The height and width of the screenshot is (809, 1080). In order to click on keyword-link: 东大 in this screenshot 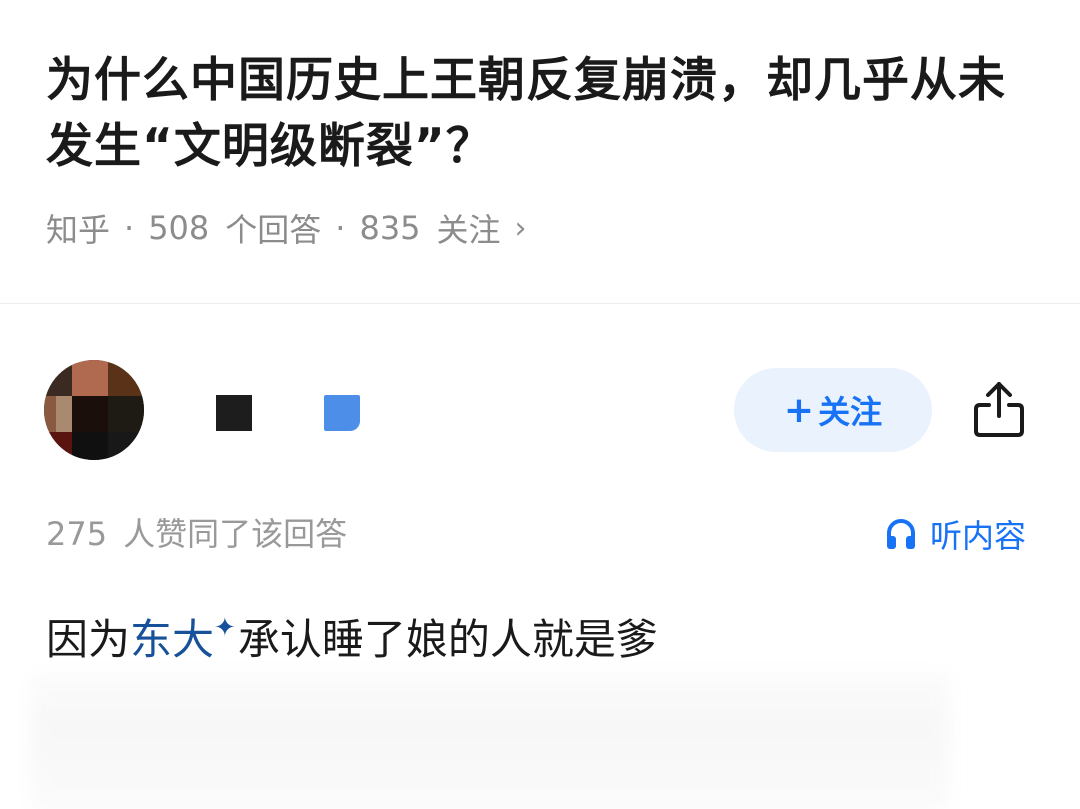, I will do `click(172, 639)`.